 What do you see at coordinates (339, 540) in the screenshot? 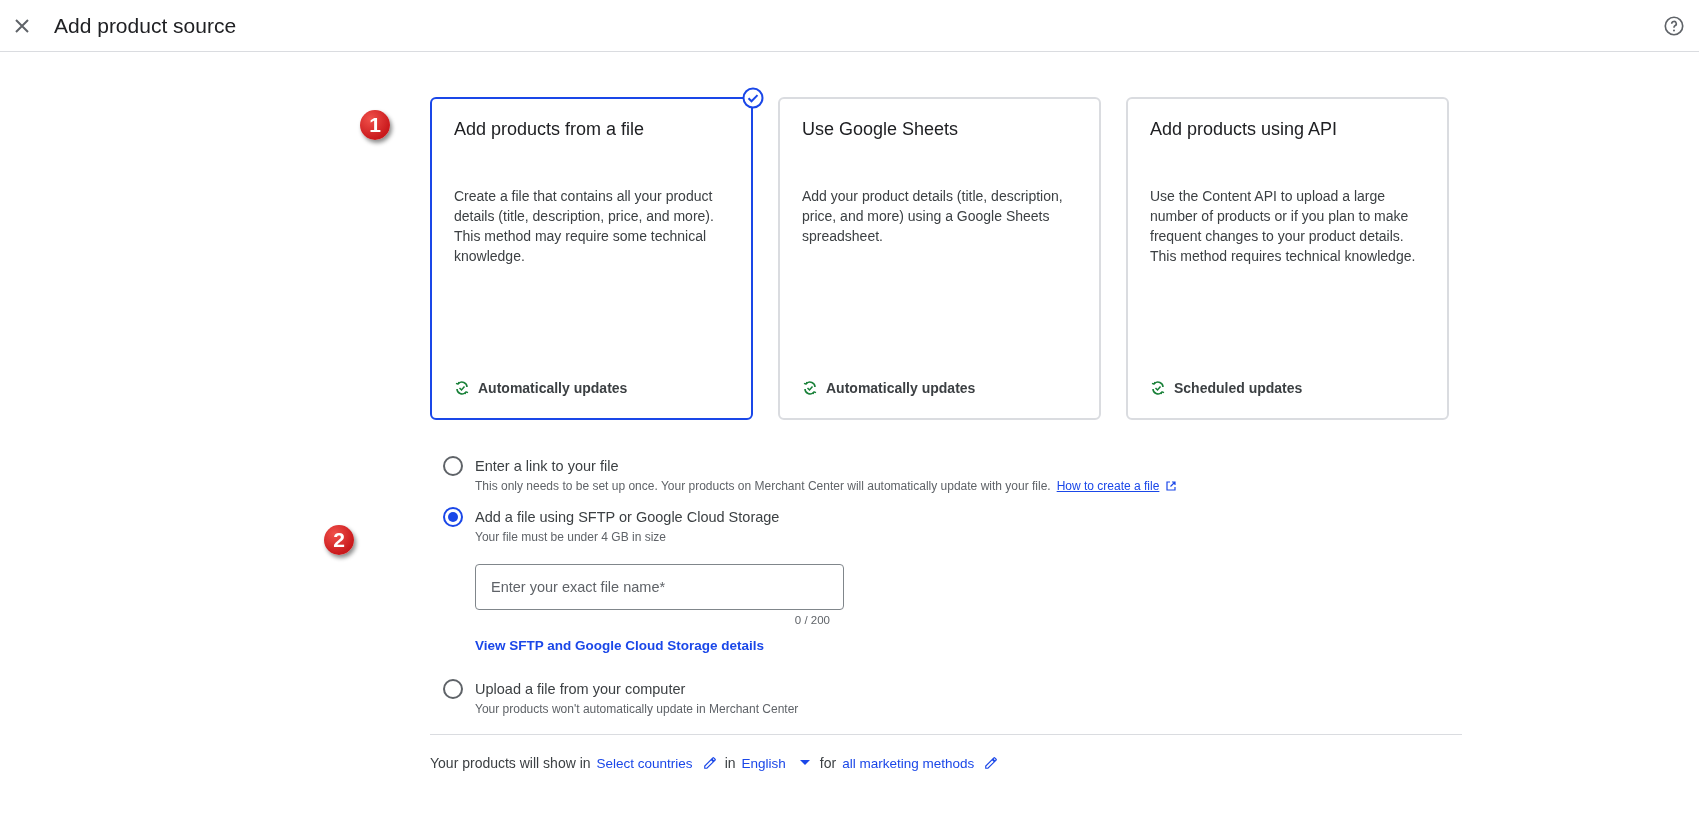
I see `step-badge: 2` at bounding box center [339, 540].